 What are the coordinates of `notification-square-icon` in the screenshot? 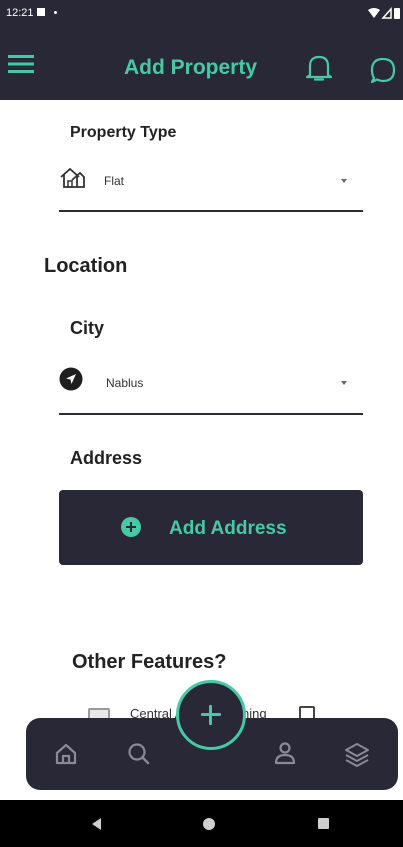 It's located at (41, 12).